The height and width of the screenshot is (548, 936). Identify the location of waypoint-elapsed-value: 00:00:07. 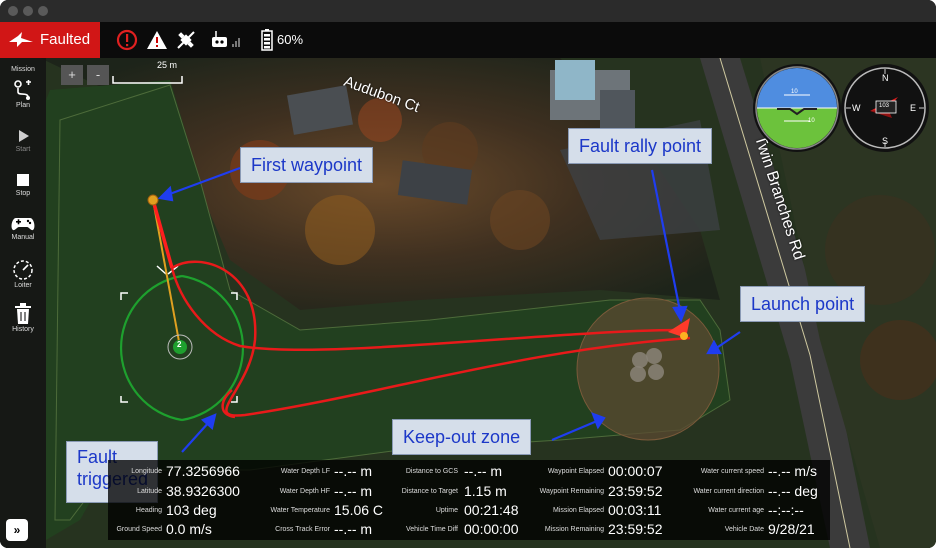
(635, 471).